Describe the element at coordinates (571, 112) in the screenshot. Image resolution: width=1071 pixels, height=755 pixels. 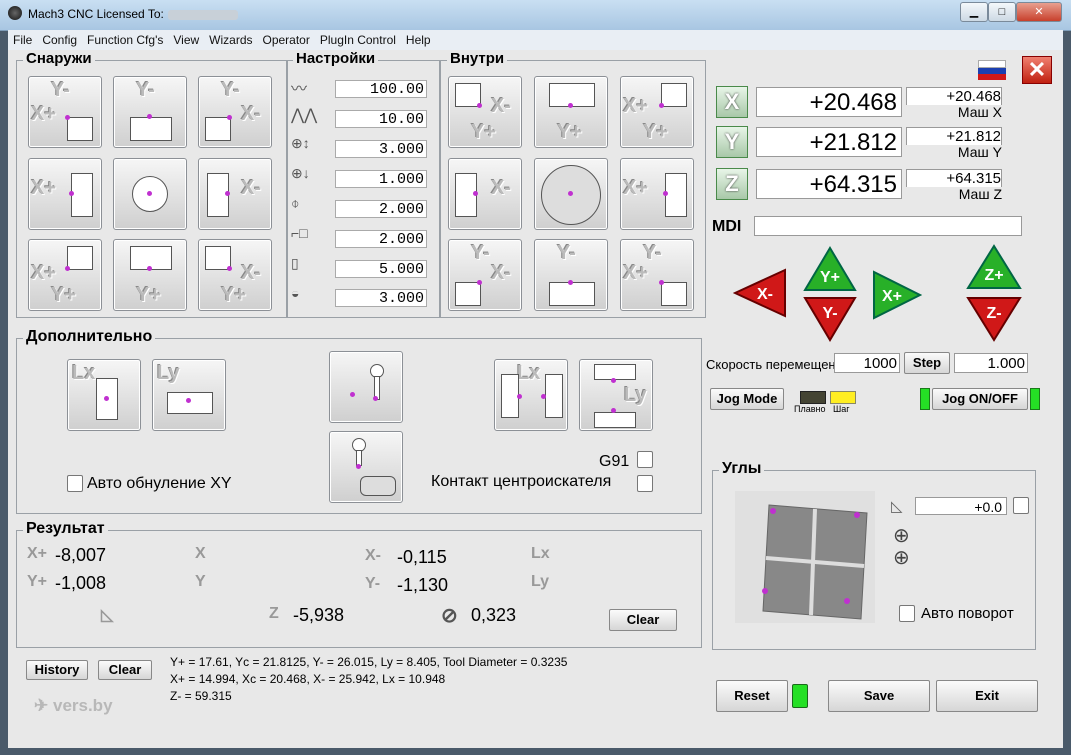
I see `inside-yplus-button: Y+` at that location.